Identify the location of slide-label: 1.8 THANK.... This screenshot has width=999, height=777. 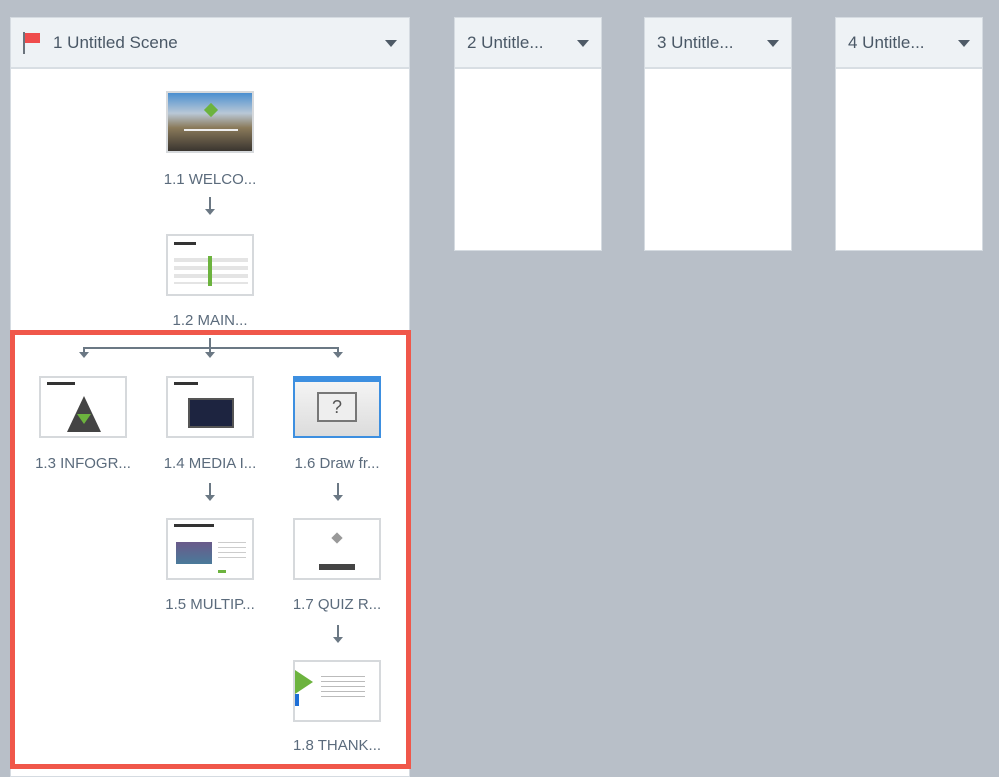
(337, 745).